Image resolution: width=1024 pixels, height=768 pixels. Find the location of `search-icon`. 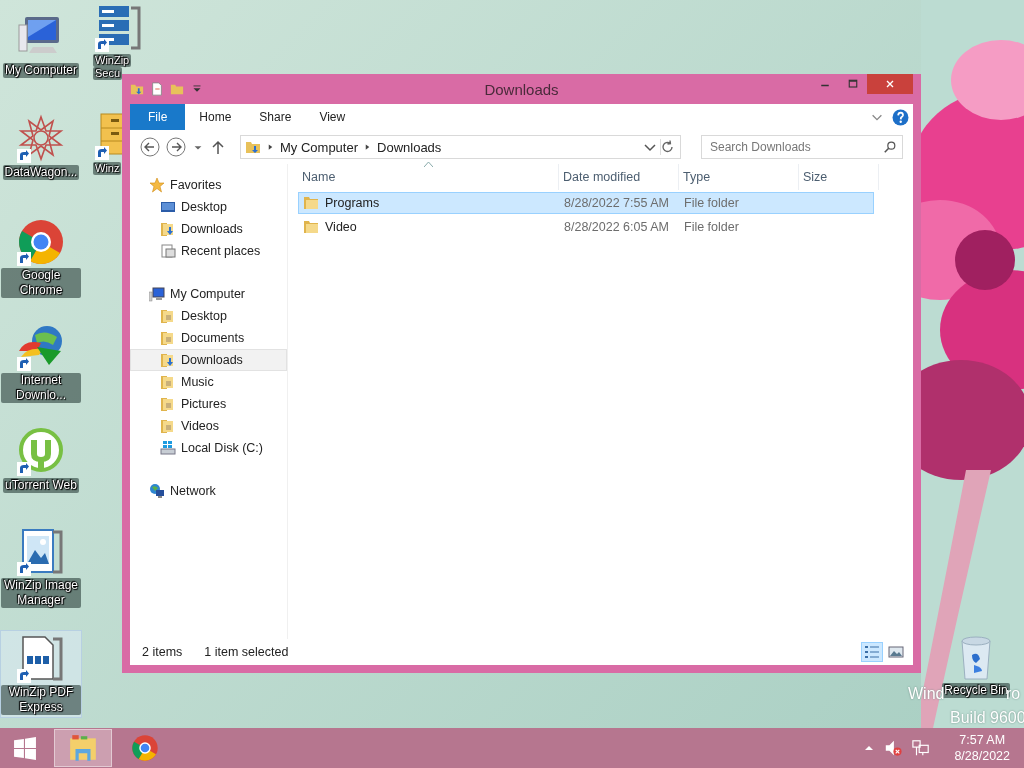

search-icon is located at coordinates (890, 147).